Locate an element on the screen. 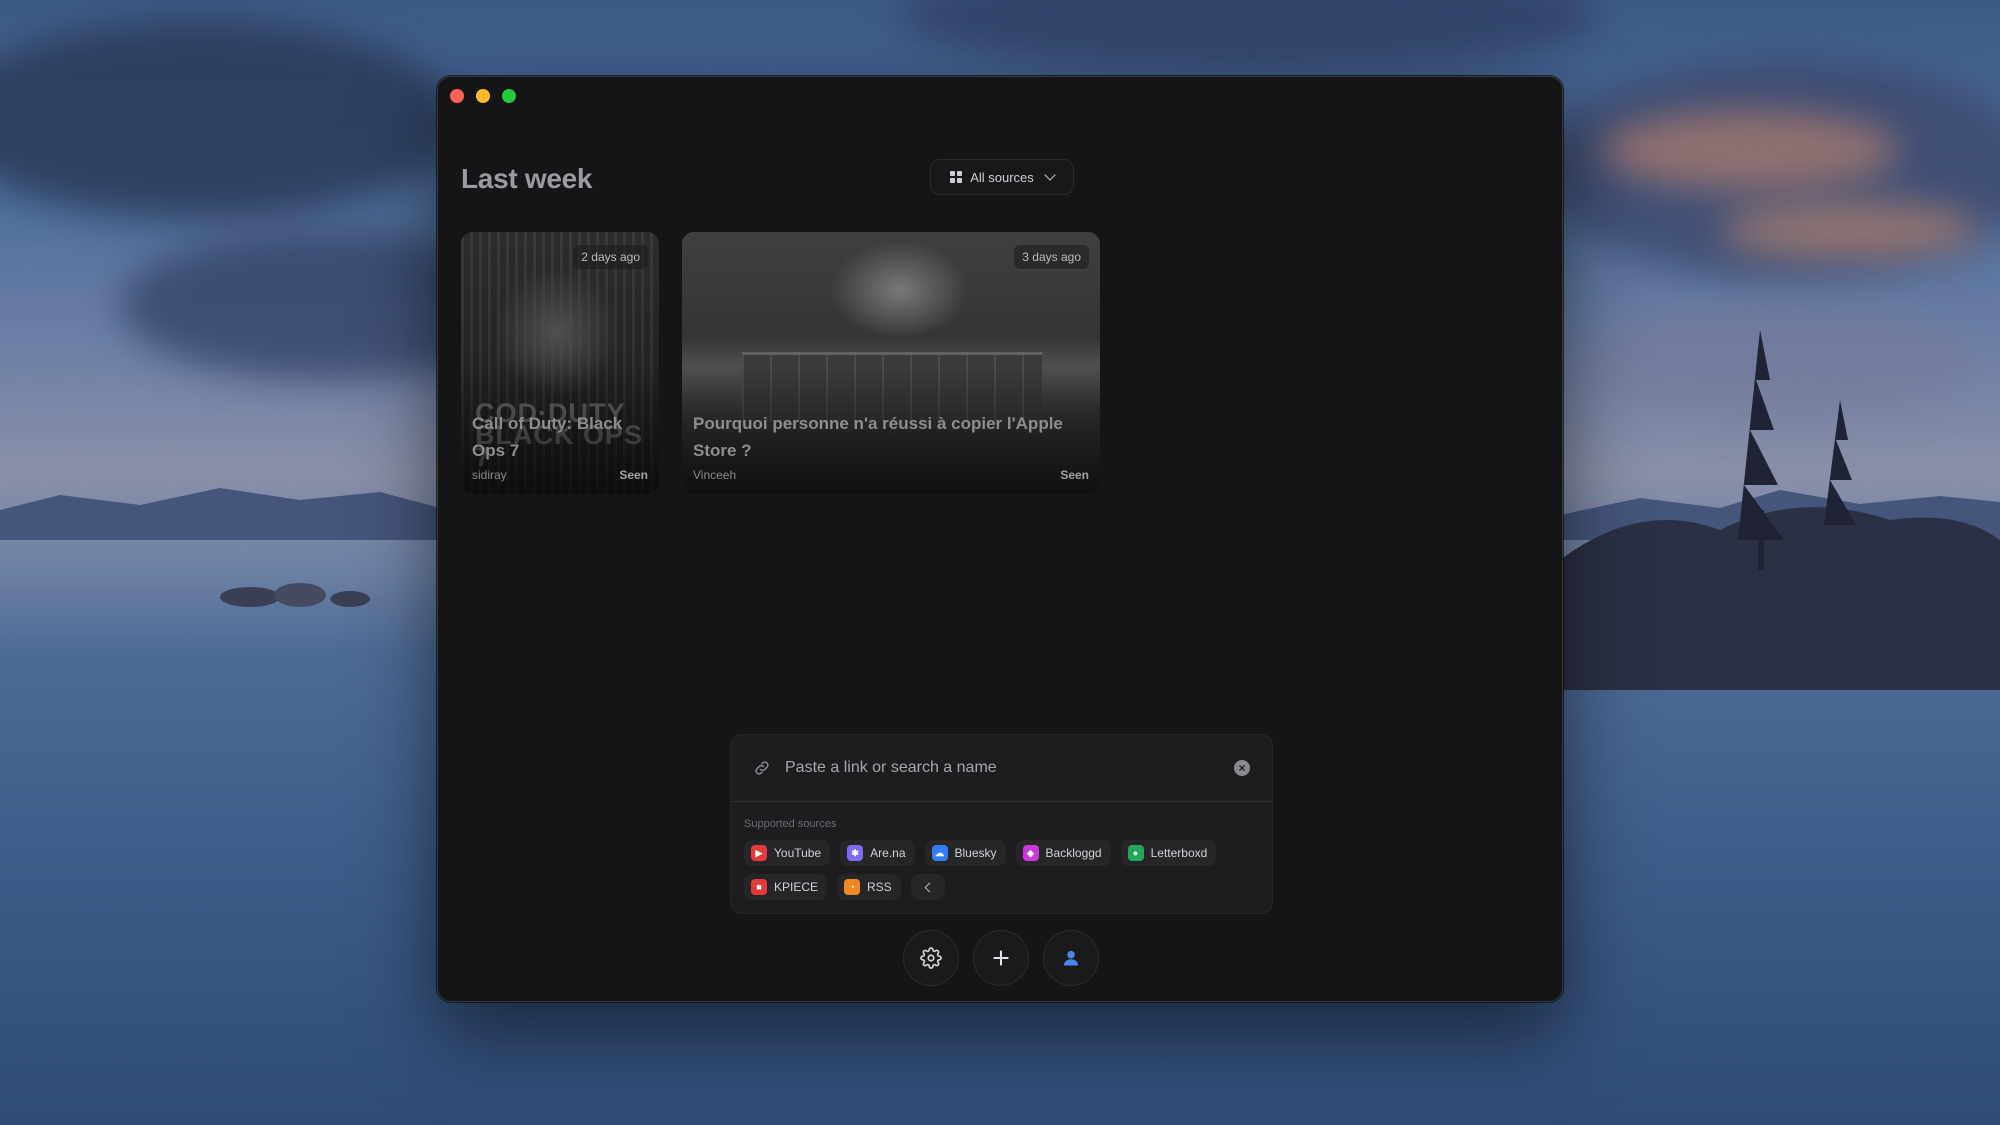 The width and height of the screenshot is (2000, 1125). source-chip-label: Are.na is located at coordinates (888, 853).